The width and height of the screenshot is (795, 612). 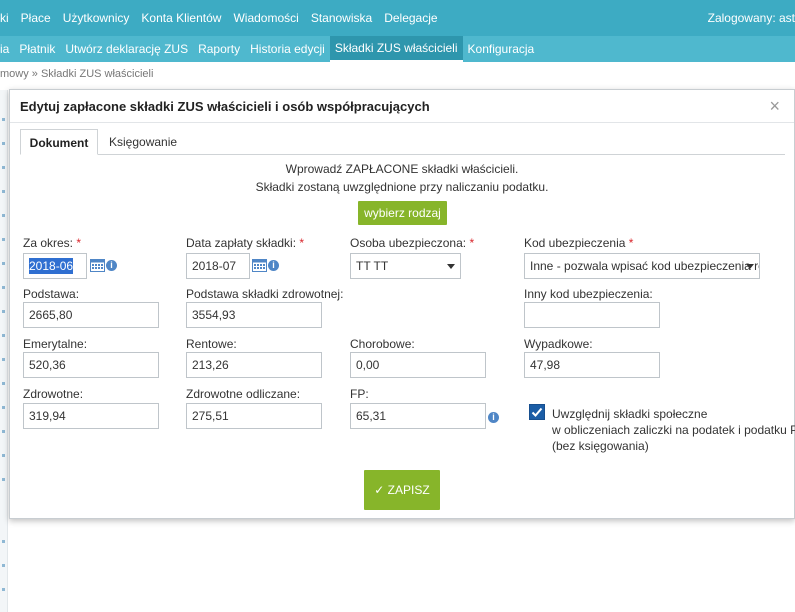 What do you see at coordinates (7, 18) in the screenshot?
I see `nav-item-ki: ki` at bounding box center [7, 18].